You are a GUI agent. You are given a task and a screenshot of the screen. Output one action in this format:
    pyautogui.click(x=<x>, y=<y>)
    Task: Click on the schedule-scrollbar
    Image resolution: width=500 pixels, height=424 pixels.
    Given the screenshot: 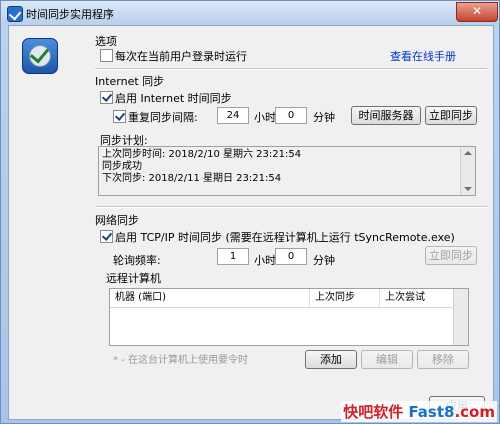 What is the action you would take?
    pyautogui.click(x=467, y=171)
    